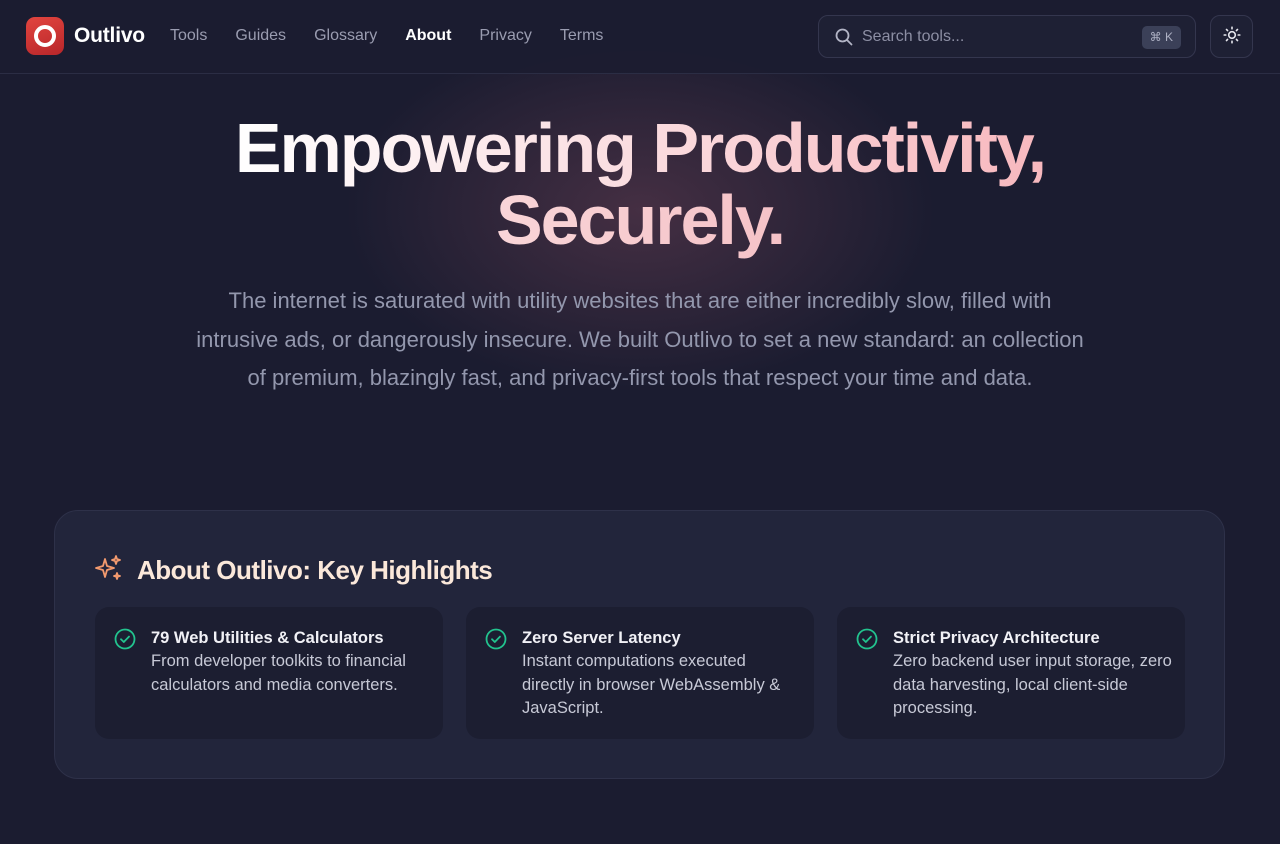 This screenshot has width=1280, height=844. Describe the element at coordinates (640, 220) in the screenshot. I see `hero-title-line2: Securely.` at that location.